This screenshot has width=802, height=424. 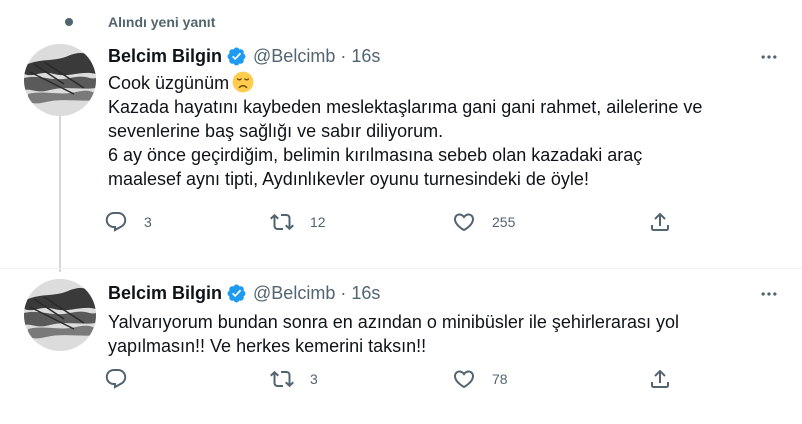 I want to click on like-count: 255, so click(x=504, y=222).